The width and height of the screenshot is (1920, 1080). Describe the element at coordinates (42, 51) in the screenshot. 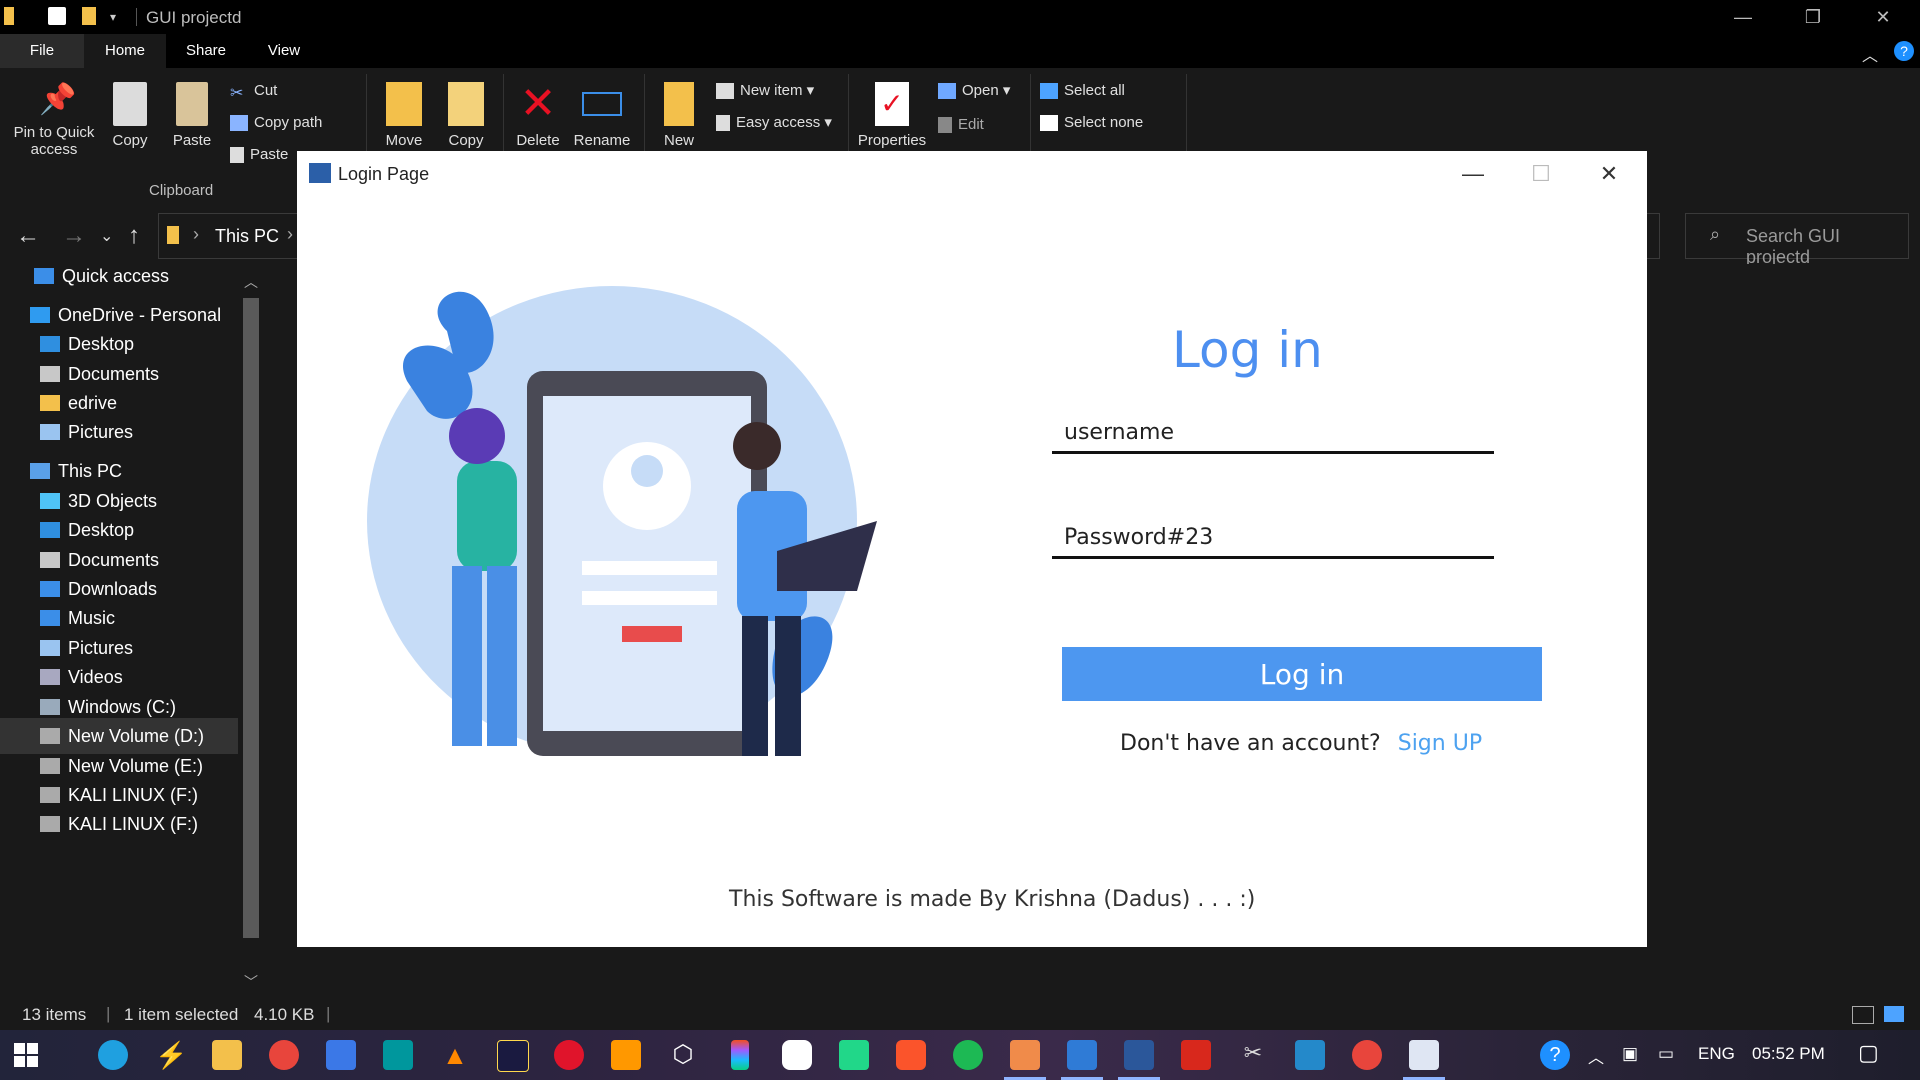

I see `tab-file: File` at that location.